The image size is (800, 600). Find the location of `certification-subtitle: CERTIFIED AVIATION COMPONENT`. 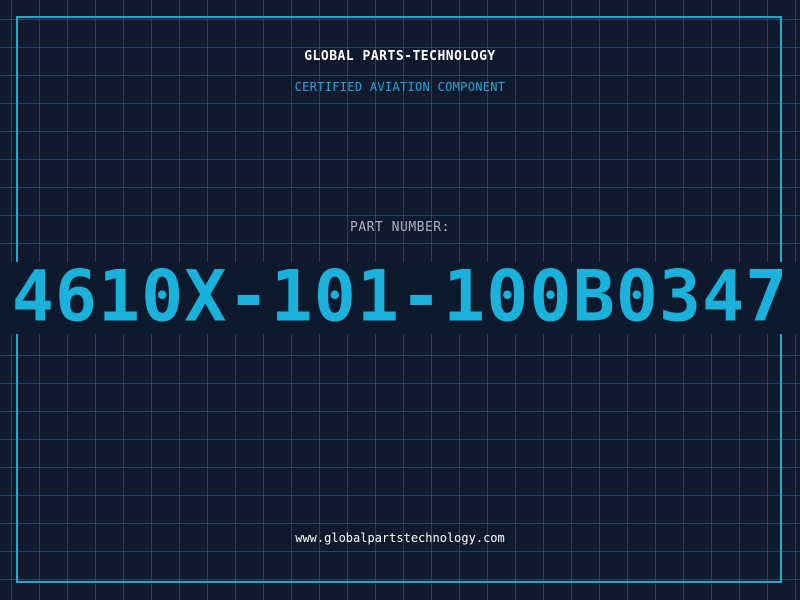

certification-subtitle: CERTIFIED AVIATION COMPONENT is located at coordinates (400, 87).